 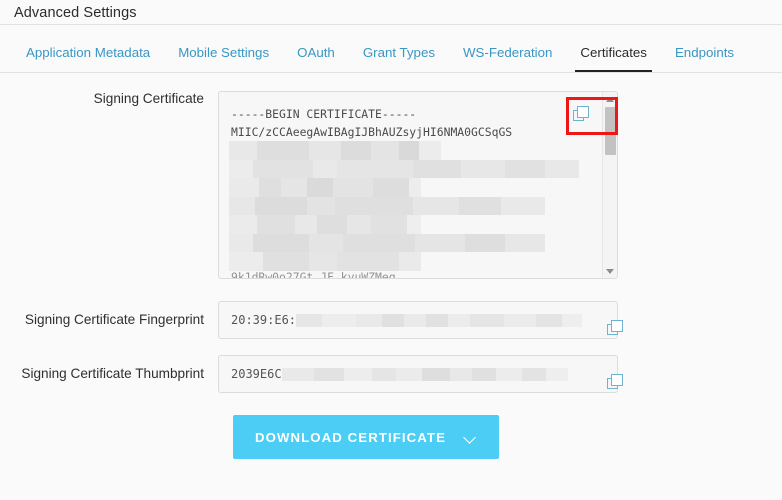 I want to click on signing-certificate-thumbprint-input: 2039E6C, so click(x=420, y=374).